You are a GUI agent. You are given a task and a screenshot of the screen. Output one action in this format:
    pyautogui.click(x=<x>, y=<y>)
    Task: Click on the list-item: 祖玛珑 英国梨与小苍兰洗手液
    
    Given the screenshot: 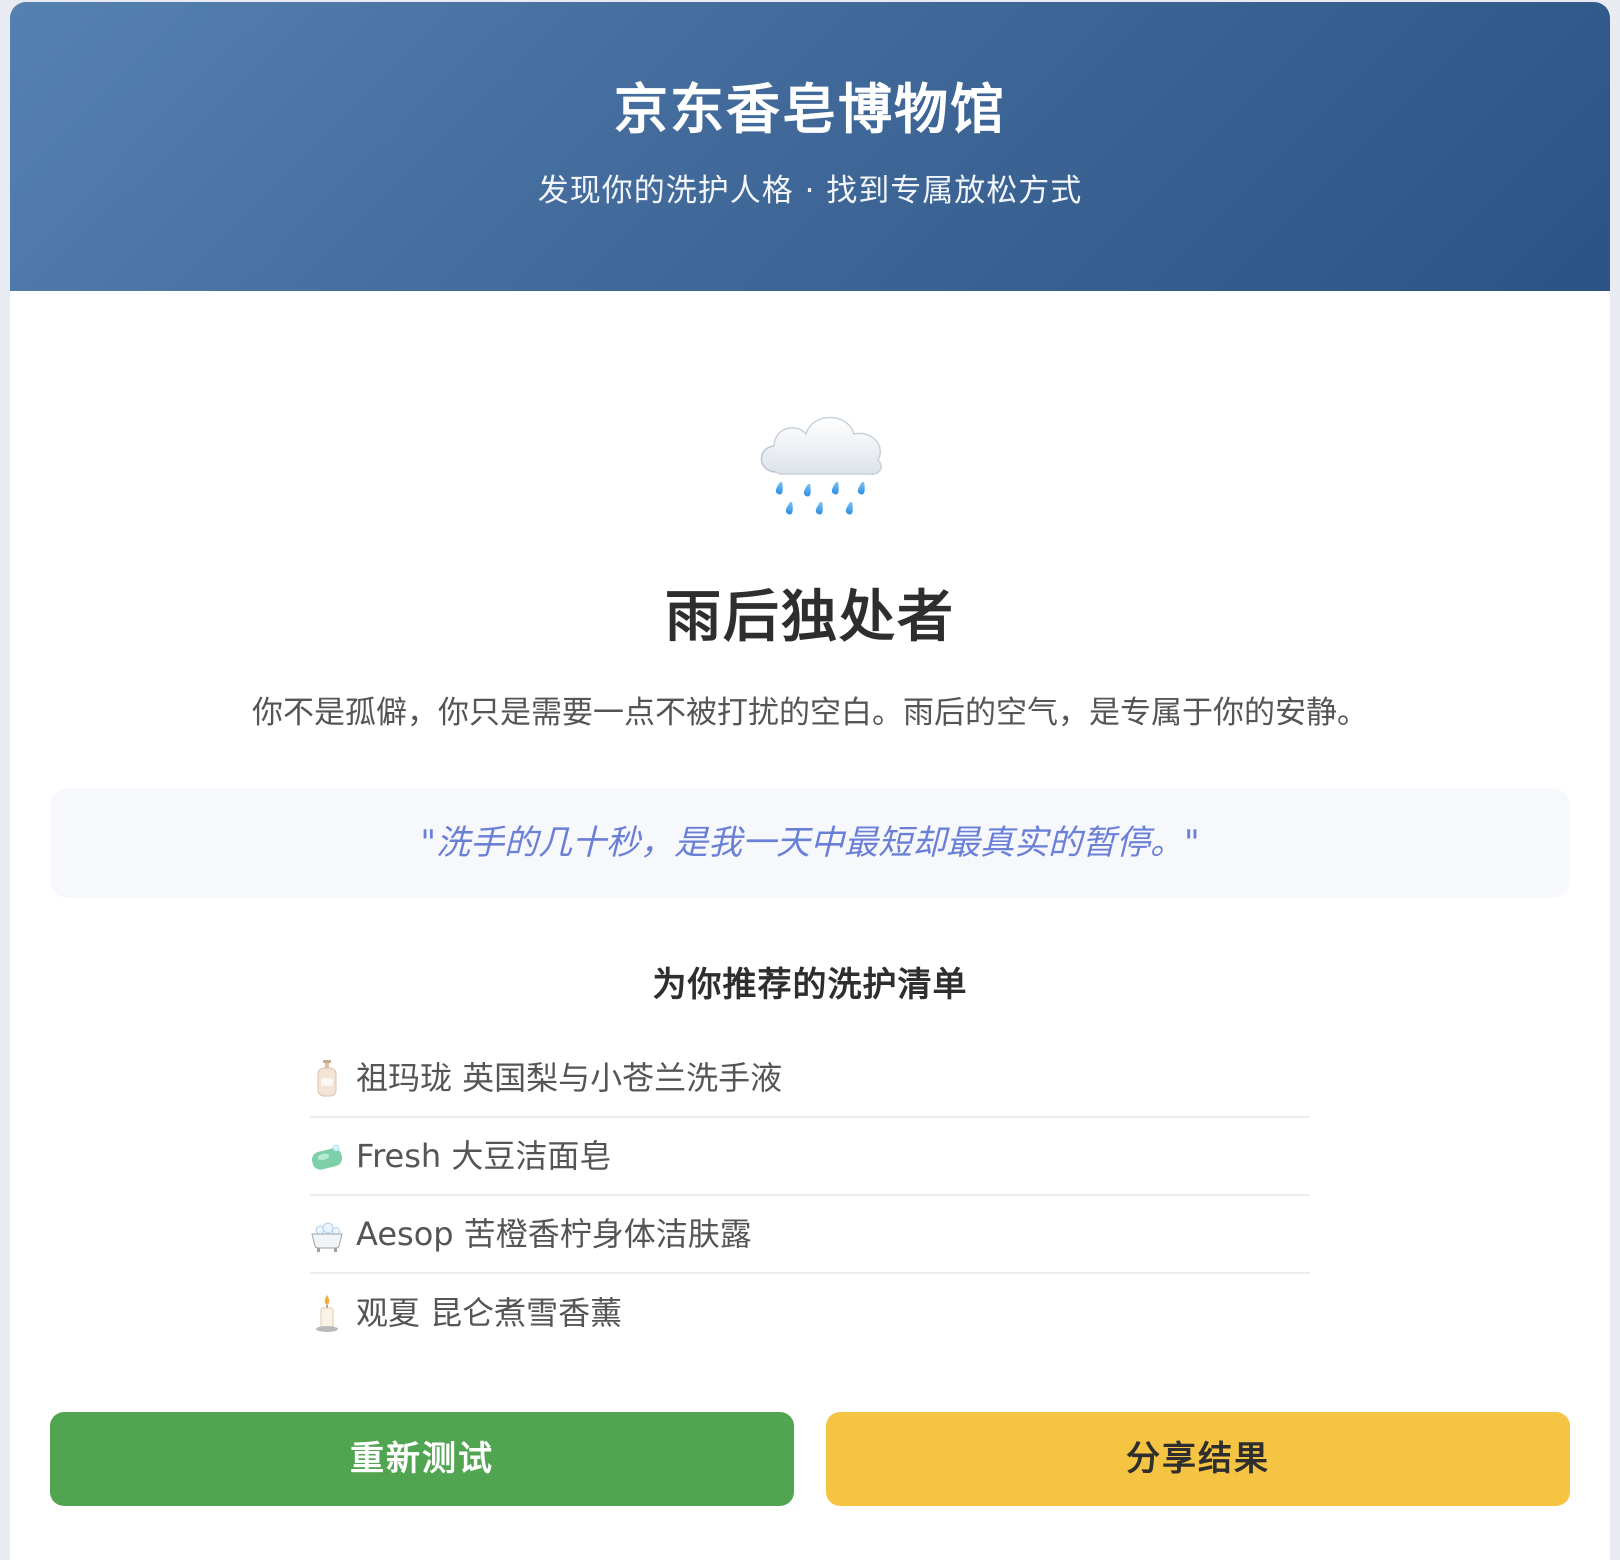 What is the action you would take?
    pyautogui.click(x=810, y=1079)
    